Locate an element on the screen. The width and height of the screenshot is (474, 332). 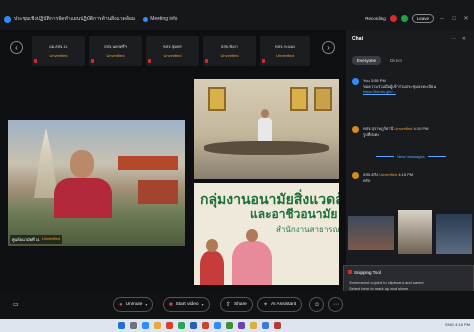
system-tray-clock: ENG 4:16 PM is located at coordinates (457, 324).